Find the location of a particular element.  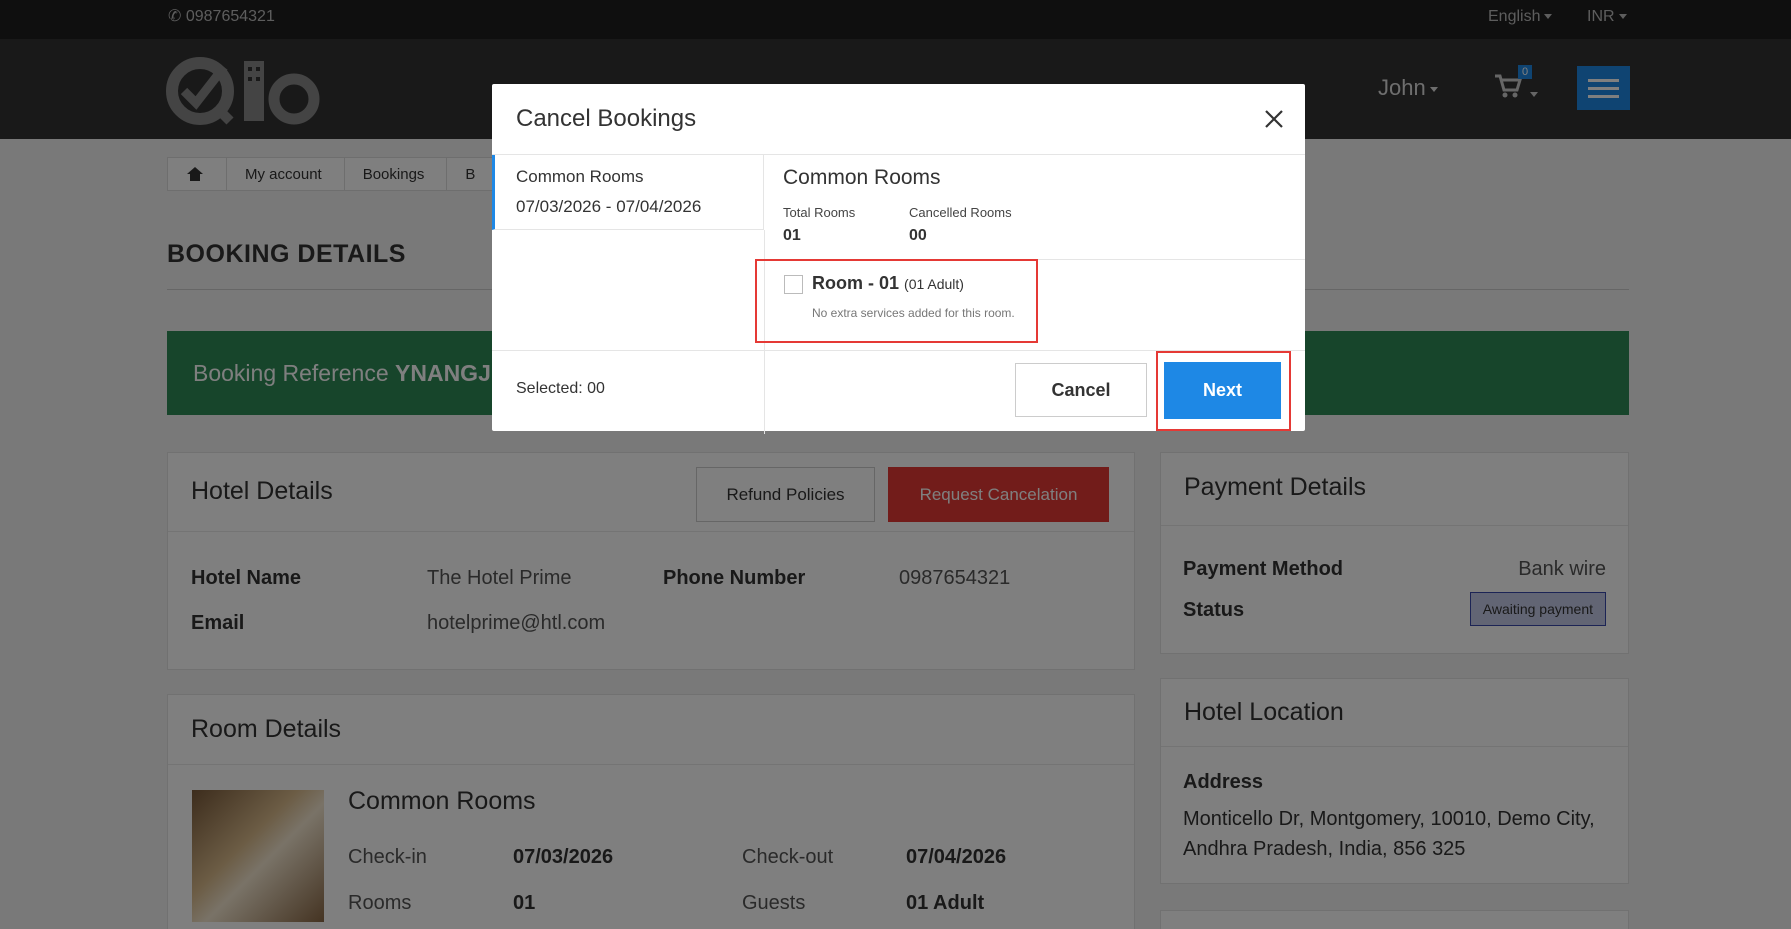

tab-dates: 07/03/2026 - 07/04/2026 is located at coordinates (609, 206).